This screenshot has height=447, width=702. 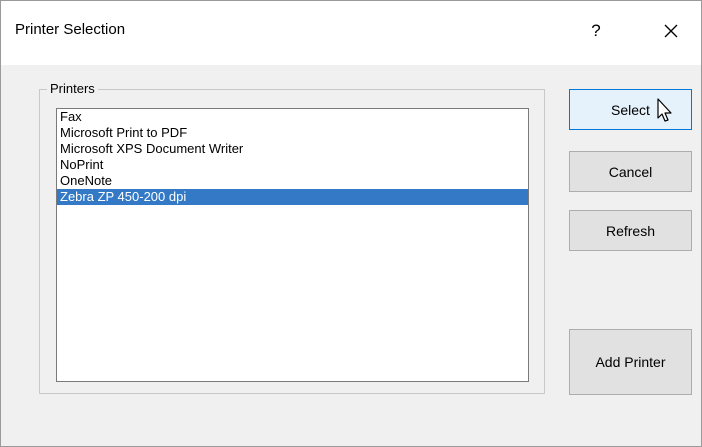 I want to click on help-icon: ?, so click(x=596, y=30).